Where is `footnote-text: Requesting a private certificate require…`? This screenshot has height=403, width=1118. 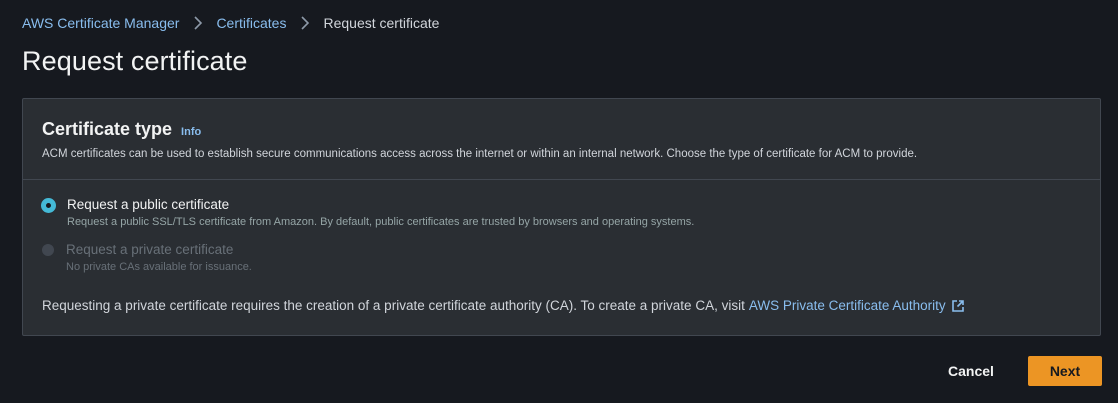 footnote-text: Requesting a private certificate require… is located at coordinates (393, 305).